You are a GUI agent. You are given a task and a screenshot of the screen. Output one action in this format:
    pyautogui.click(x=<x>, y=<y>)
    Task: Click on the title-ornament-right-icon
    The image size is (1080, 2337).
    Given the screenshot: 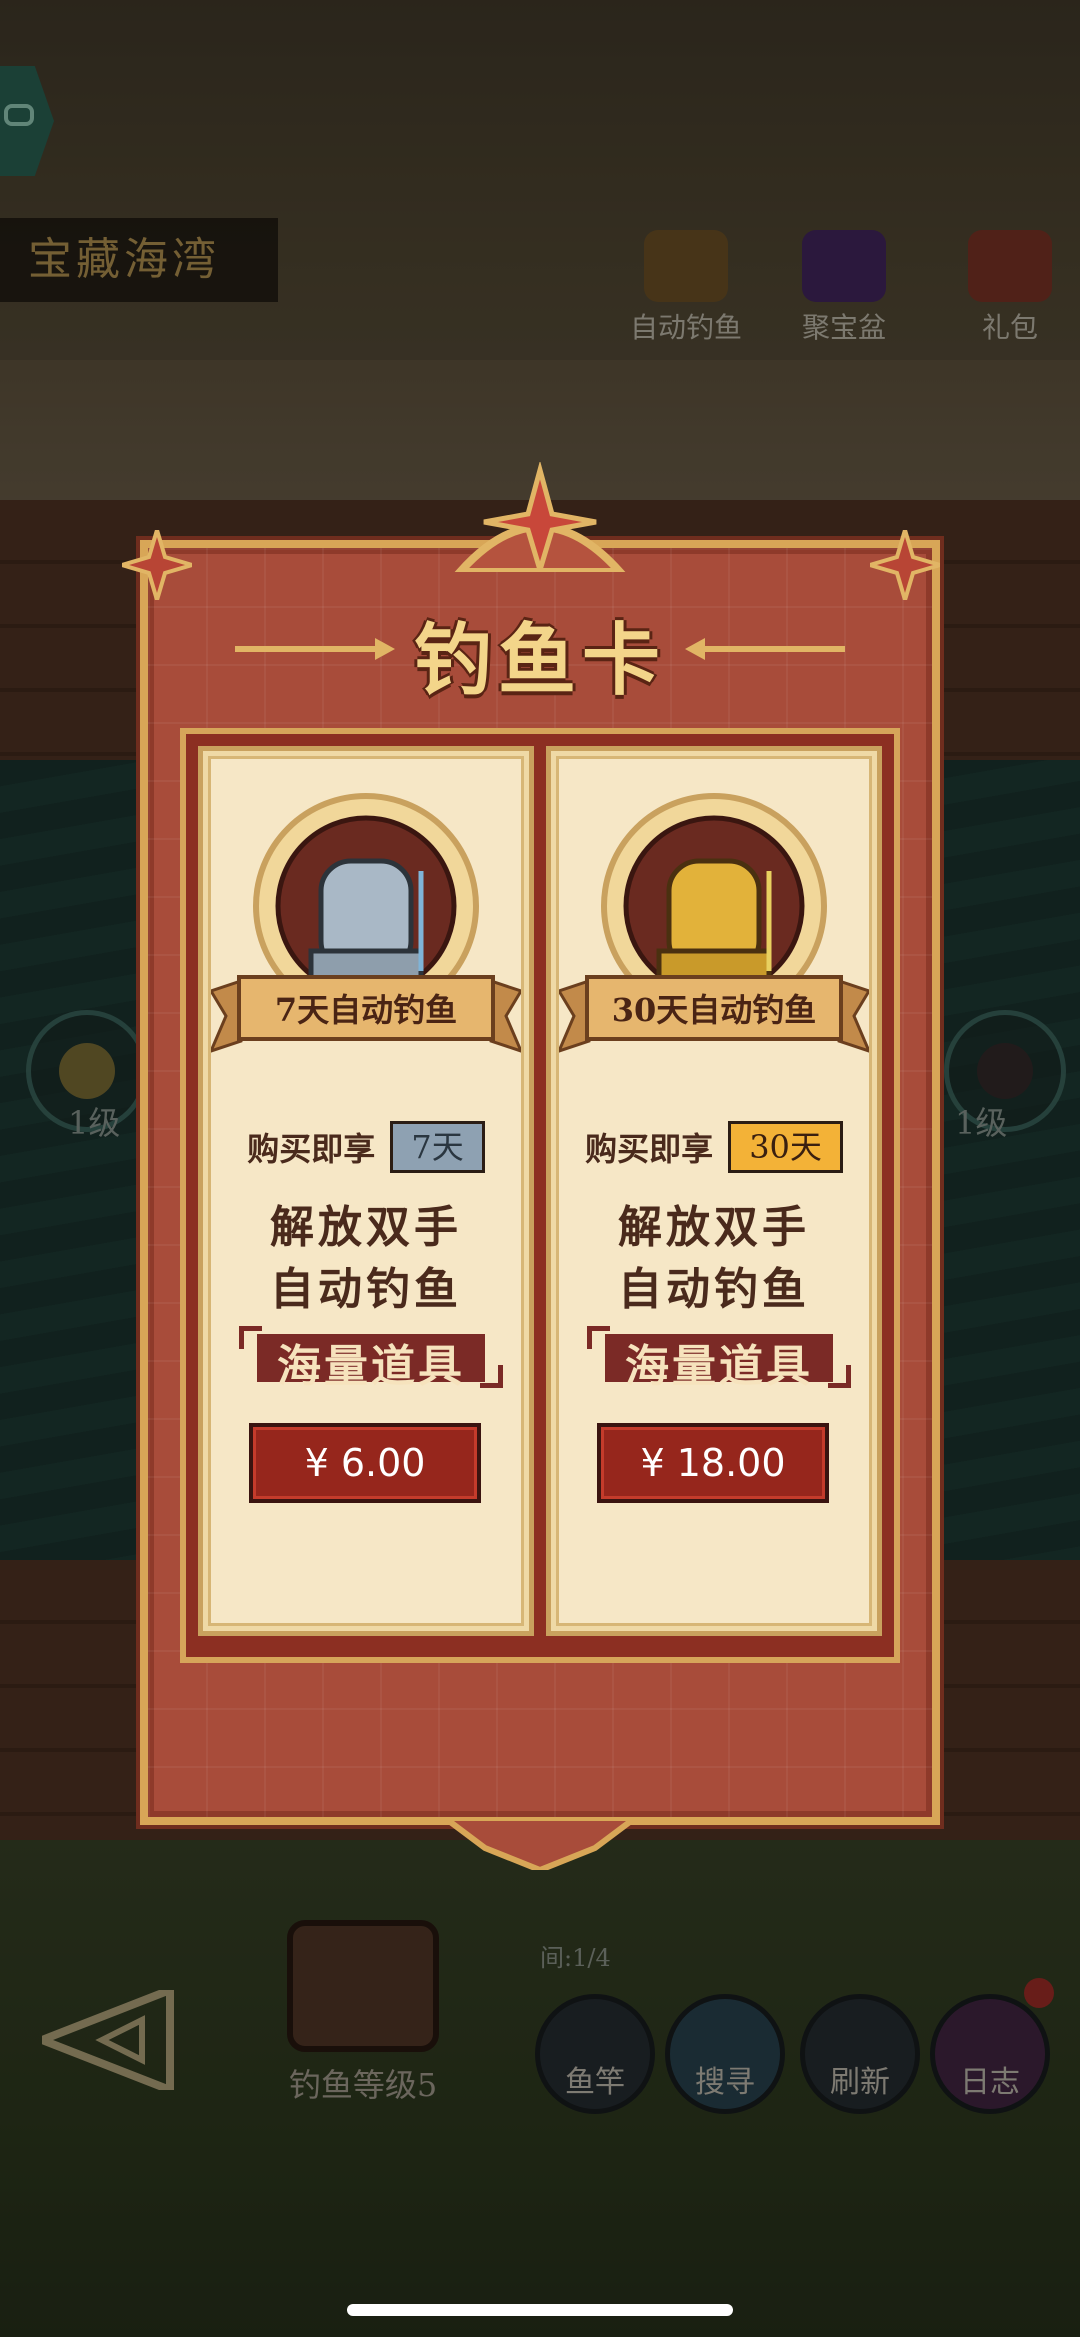 What is the action you would take?
    pyautogui.click(x=765, y=649)
    